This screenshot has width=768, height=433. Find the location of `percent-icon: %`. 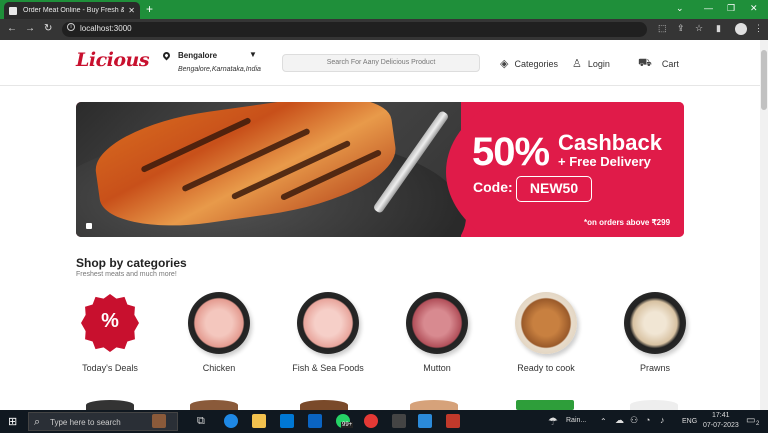

percent-icon: % is located at coordinates (110, 321).